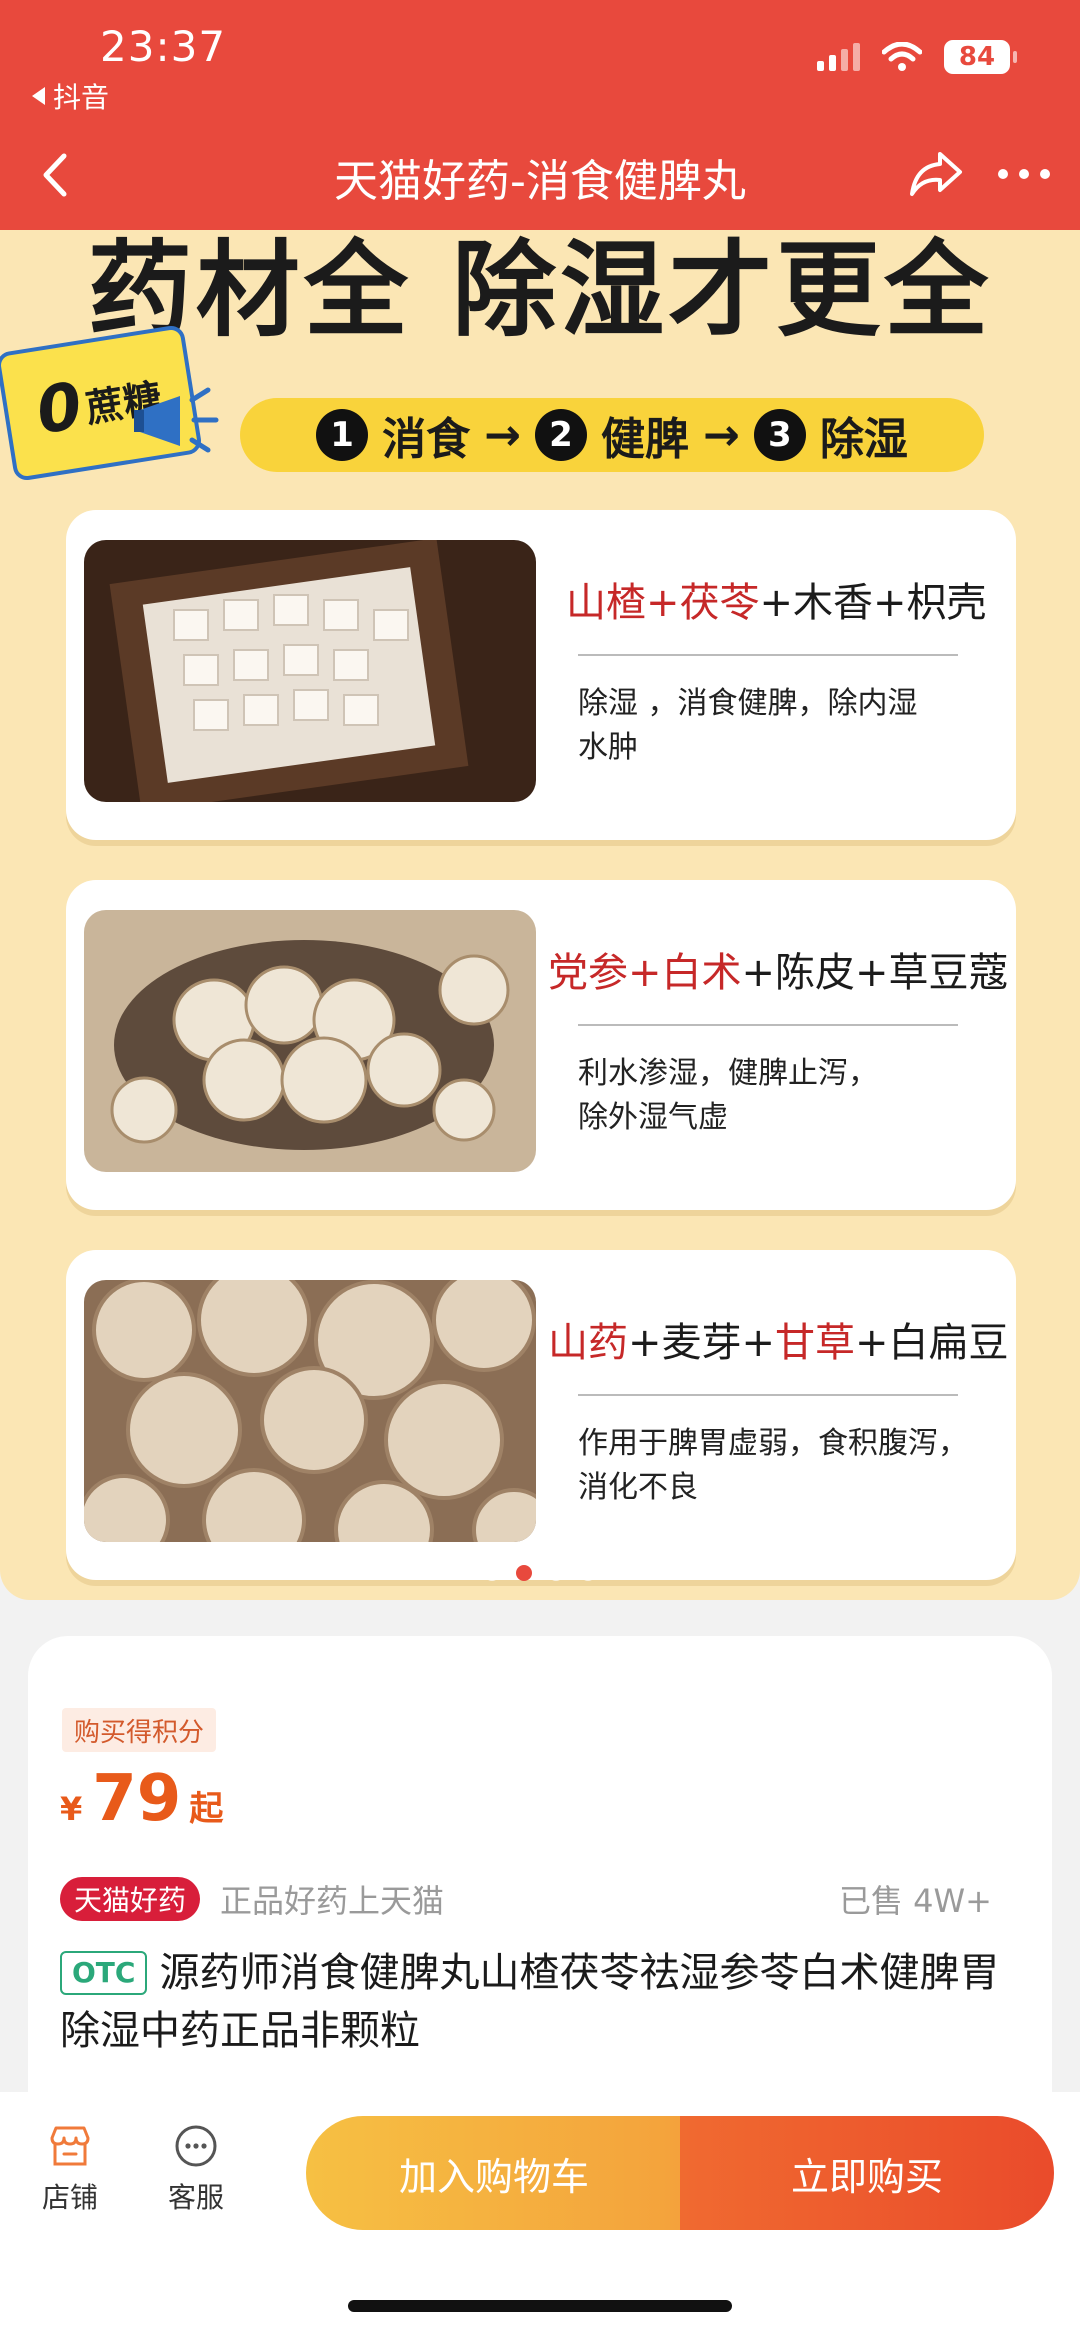 The width and height of the screenshot is (1080, 2337). What do you see at coordinates (778, 973) in the screenshot?
I see `herb-names: 党参+白术+陈皮+草豆蔻` at bounding box center [778, 973].